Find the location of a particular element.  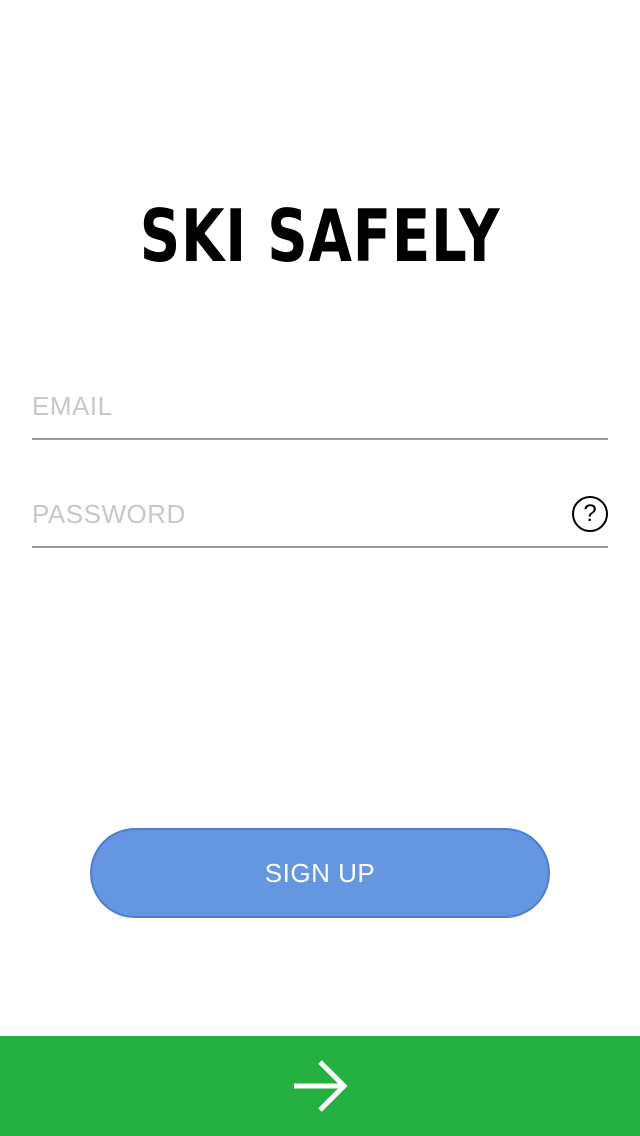

question-circle-icon: ? is located at coordinates (590, 513).